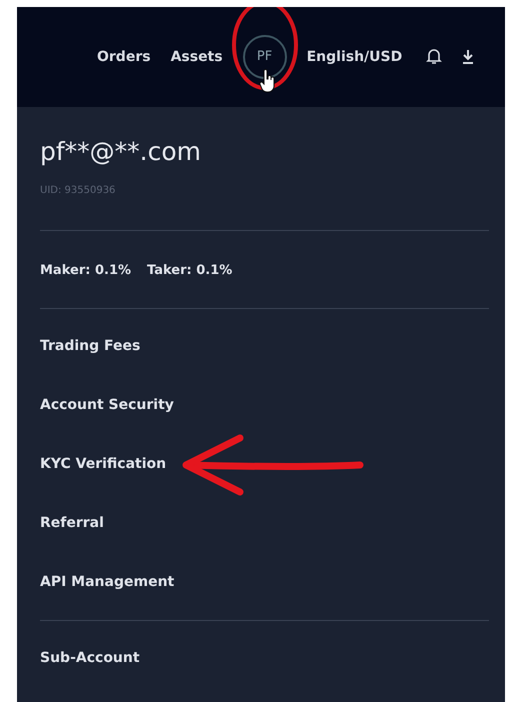 The image size is (525, 702). What do you see at coordinates (267, 81) in the screenshot?
I see `hand-cursor-icon` at bounding box center [267, 81].